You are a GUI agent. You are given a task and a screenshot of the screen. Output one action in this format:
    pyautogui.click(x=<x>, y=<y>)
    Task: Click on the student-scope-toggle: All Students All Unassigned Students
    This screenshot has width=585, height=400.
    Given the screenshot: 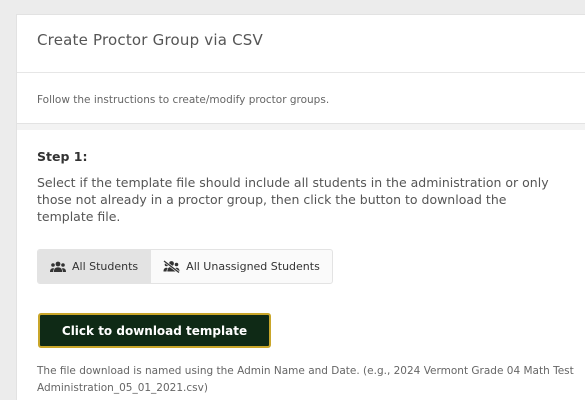 What is the action you would take?
    pyautogui.click(x=185, y=266)
    